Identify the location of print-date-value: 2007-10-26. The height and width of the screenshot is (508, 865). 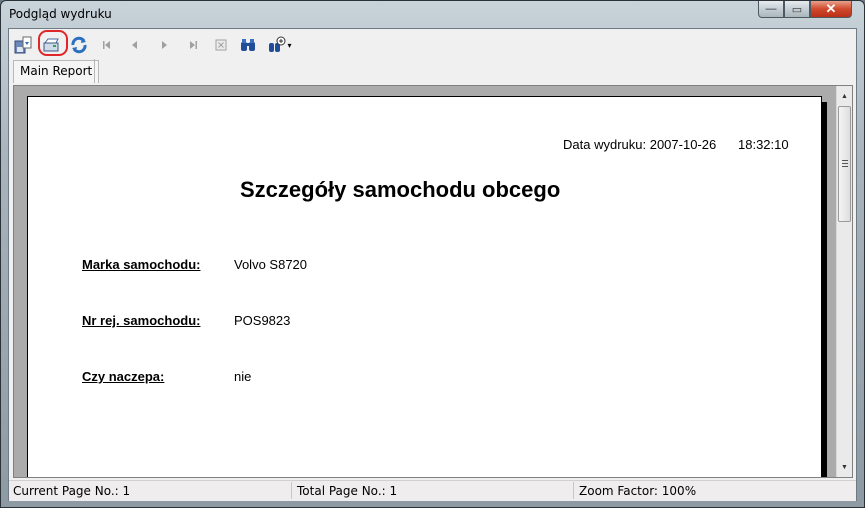
(683, 144).